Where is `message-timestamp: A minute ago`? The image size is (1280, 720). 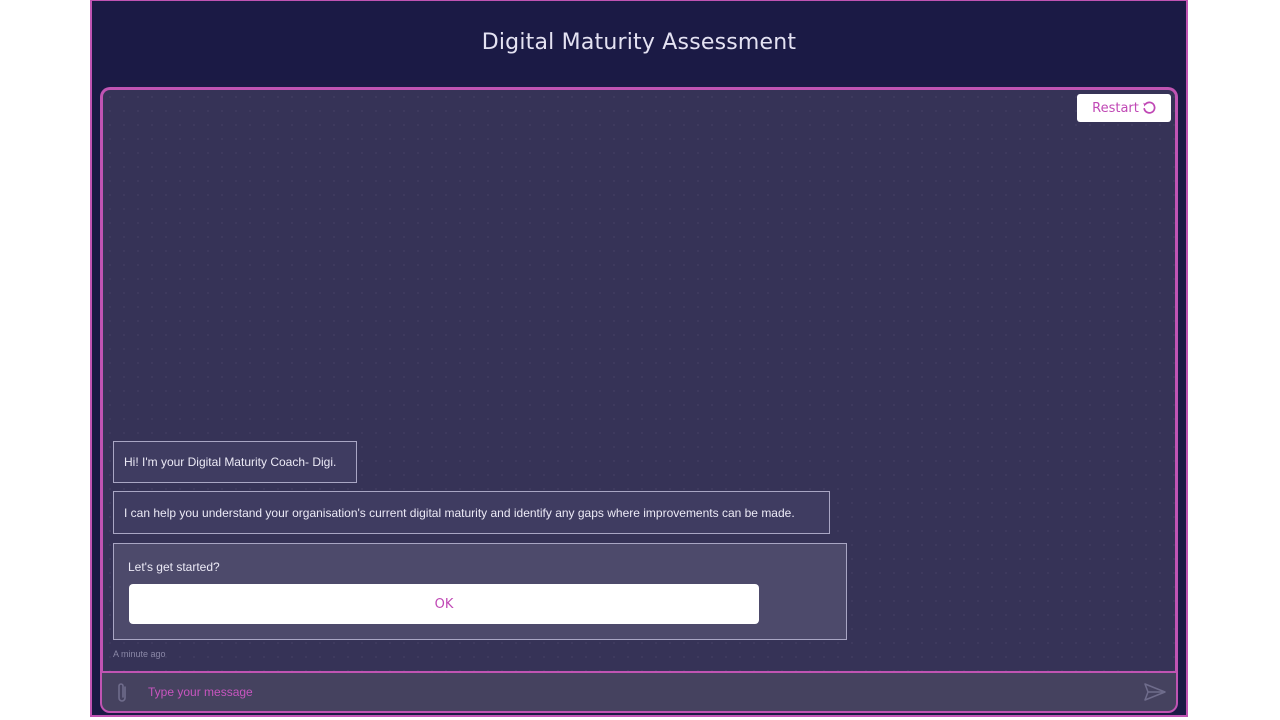 message-timestamp: A minute ago is located at coordinates (139, 654).